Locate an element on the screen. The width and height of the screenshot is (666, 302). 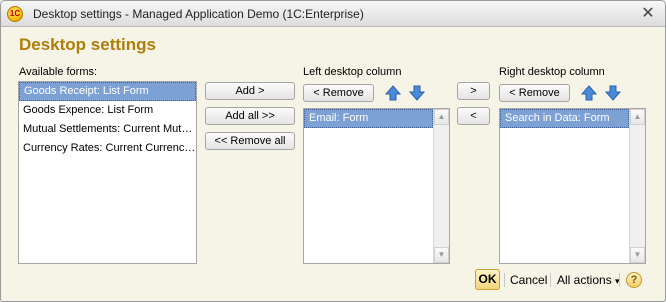
all-actions-label: All actions is located at coordinates (584, 280).